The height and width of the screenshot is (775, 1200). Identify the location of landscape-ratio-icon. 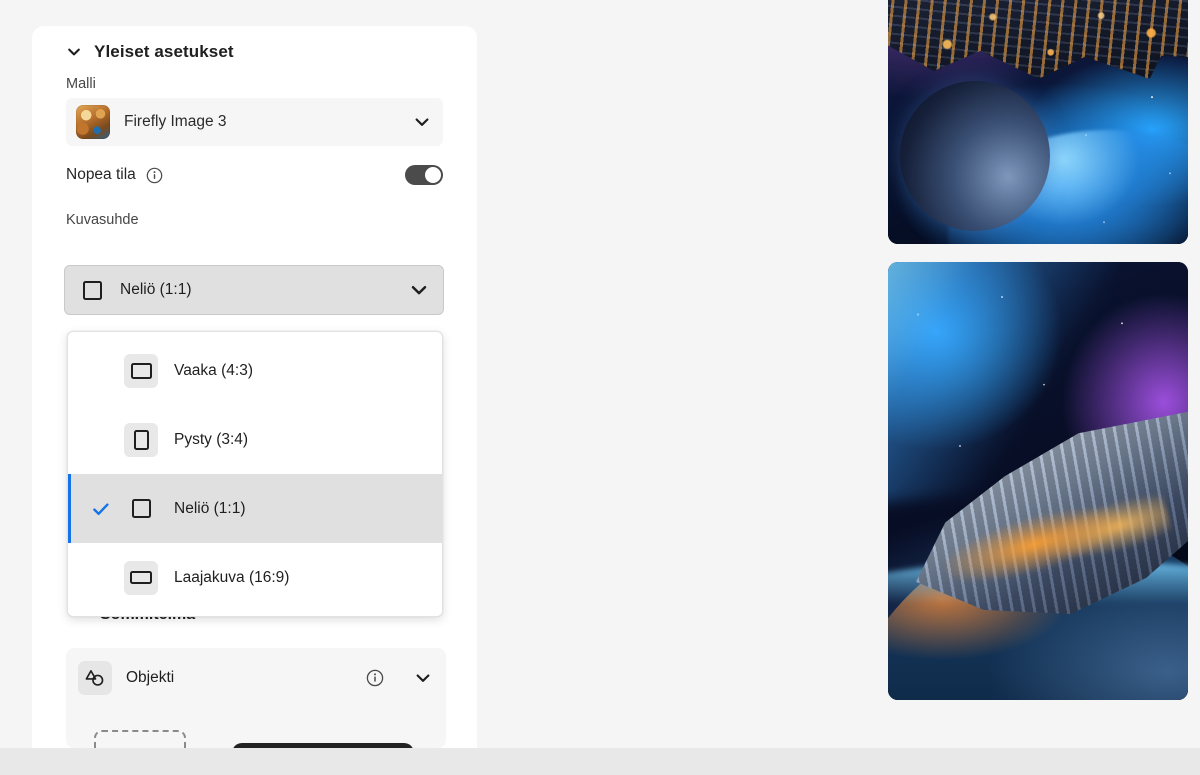
(141, 370).